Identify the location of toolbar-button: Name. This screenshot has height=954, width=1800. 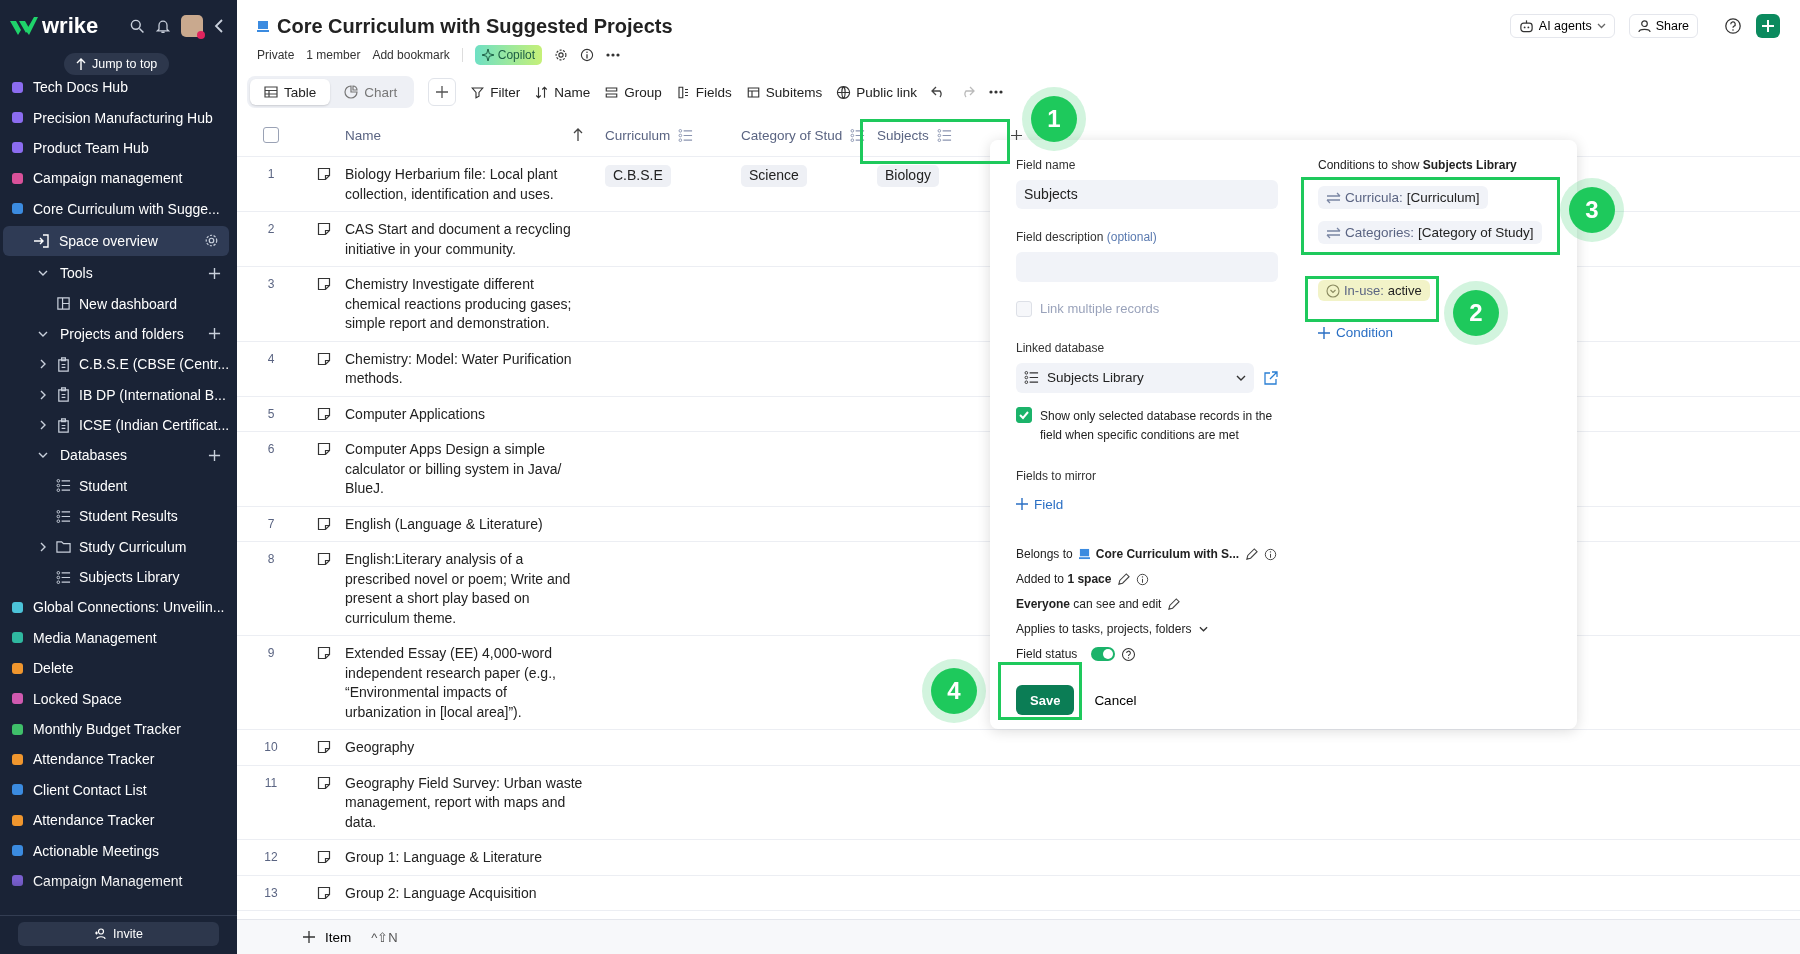
(562, 92).